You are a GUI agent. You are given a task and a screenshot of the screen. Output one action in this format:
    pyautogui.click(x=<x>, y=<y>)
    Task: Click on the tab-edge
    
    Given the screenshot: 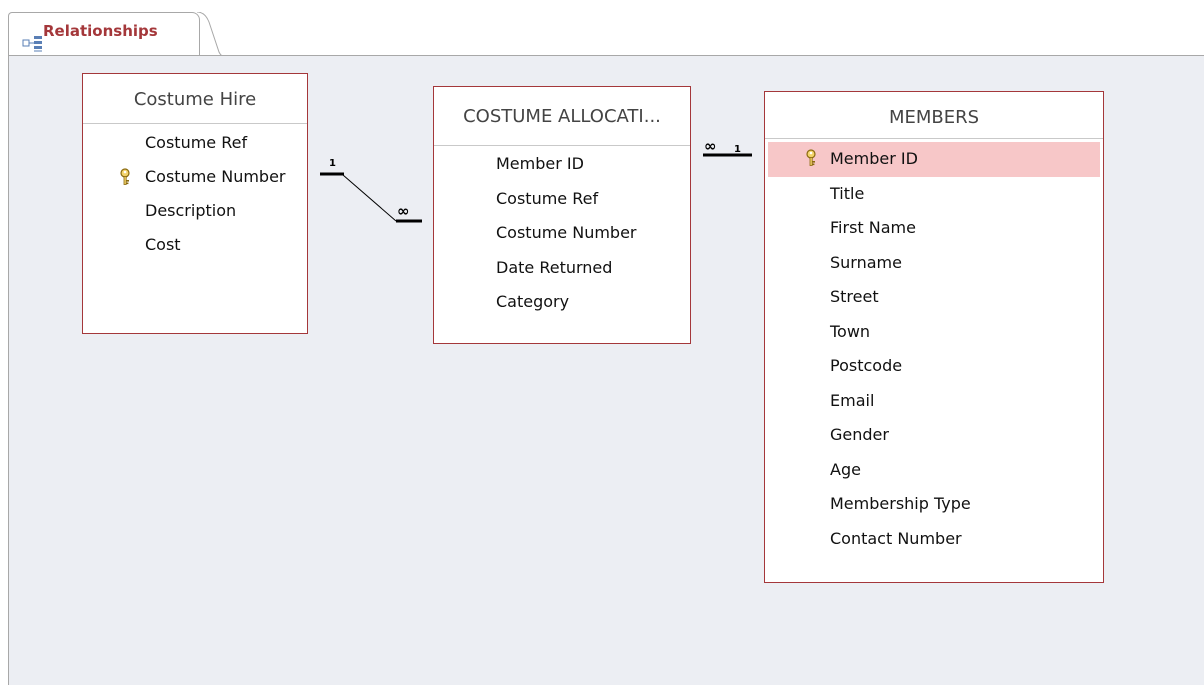 What is the action you would take?
    pyautogui.click(x=210, y=34)
    